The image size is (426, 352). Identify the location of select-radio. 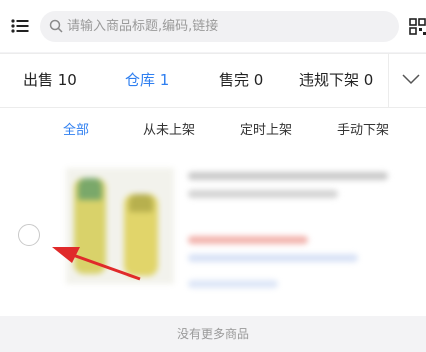
(29, 235).